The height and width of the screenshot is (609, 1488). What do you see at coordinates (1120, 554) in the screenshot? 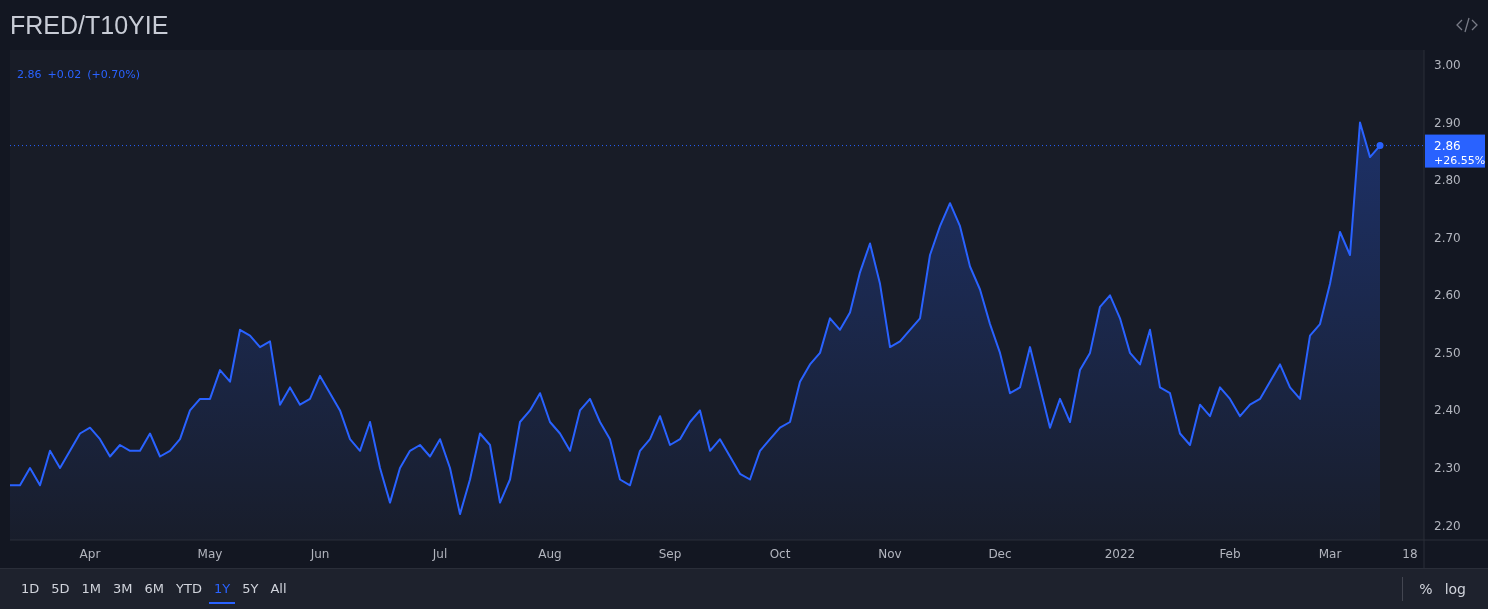
I see `axis-label: 2022` at bounding box center [1120, 554].